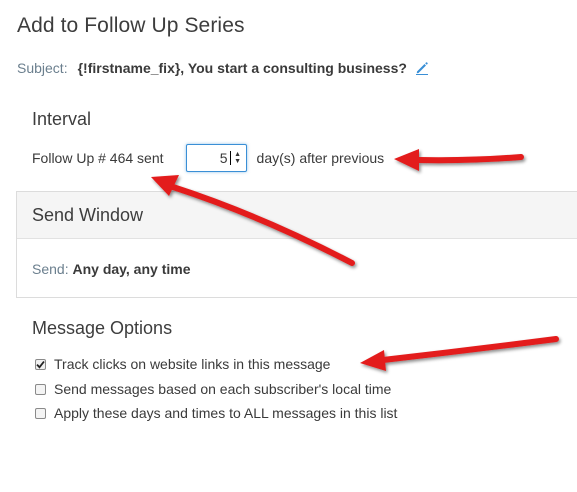 The width and height of the screenshot is (577, 492). What do you see at coordinates (50, 269) in the screenshot?
I see `send-label: Send:` at bounding box center [50, 269].